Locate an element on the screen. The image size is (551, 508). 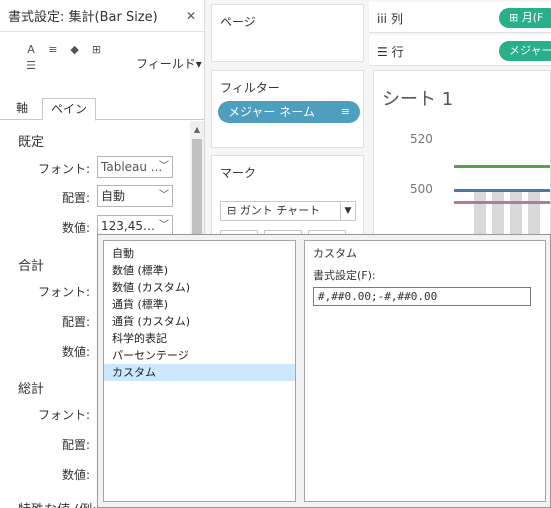
alignment-format-icon: ≡ is located at coordinates (53, 50).